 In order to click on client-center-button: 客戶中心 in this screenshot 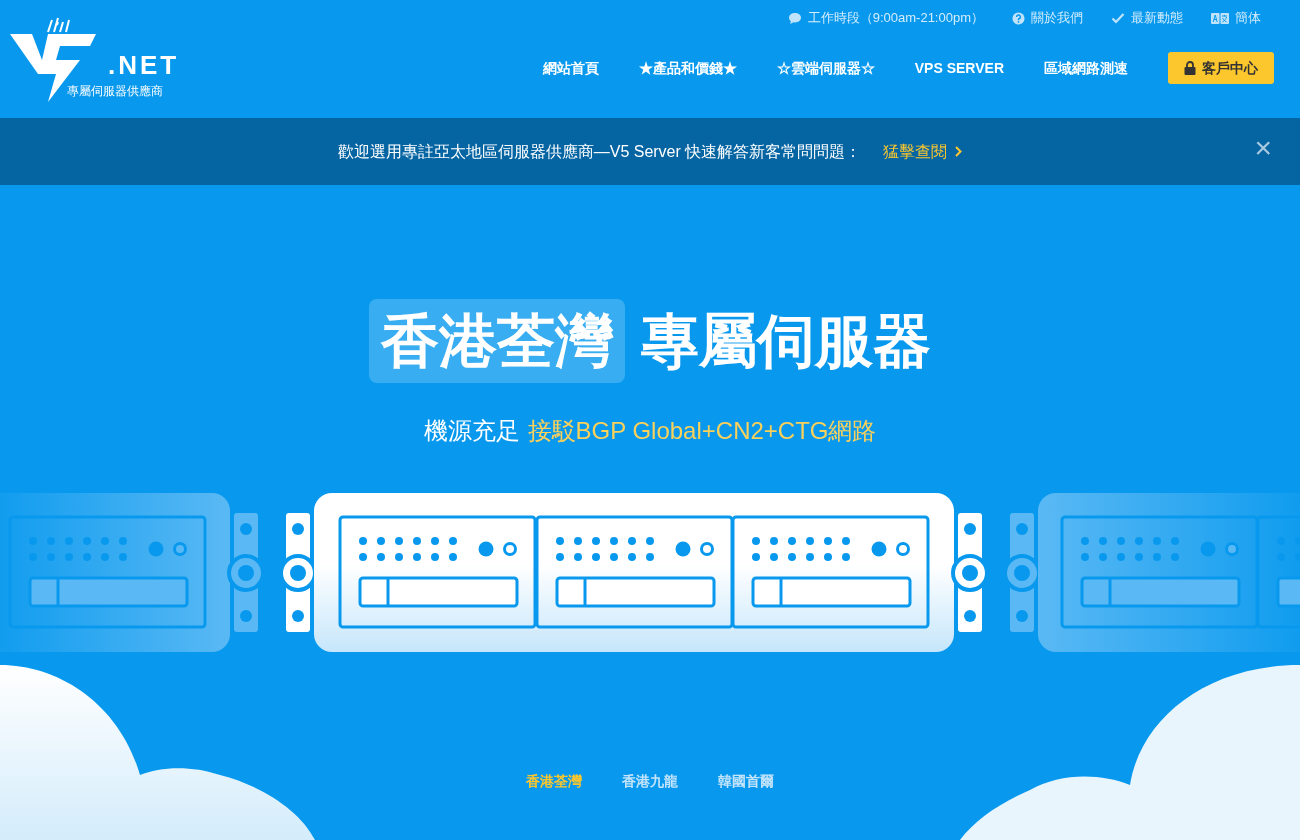, I will do `click(1221, 68)`.